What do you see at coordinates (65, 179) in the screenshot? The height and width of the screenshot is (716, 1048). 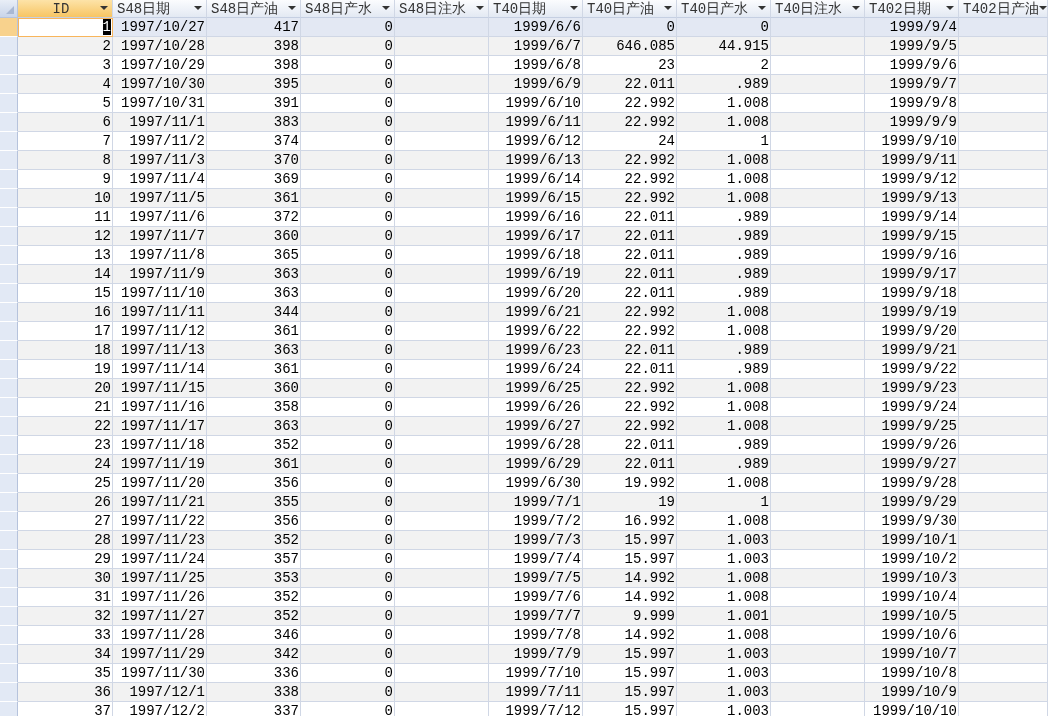 I see `table-cell: 9` at bounding box center [65, 179].